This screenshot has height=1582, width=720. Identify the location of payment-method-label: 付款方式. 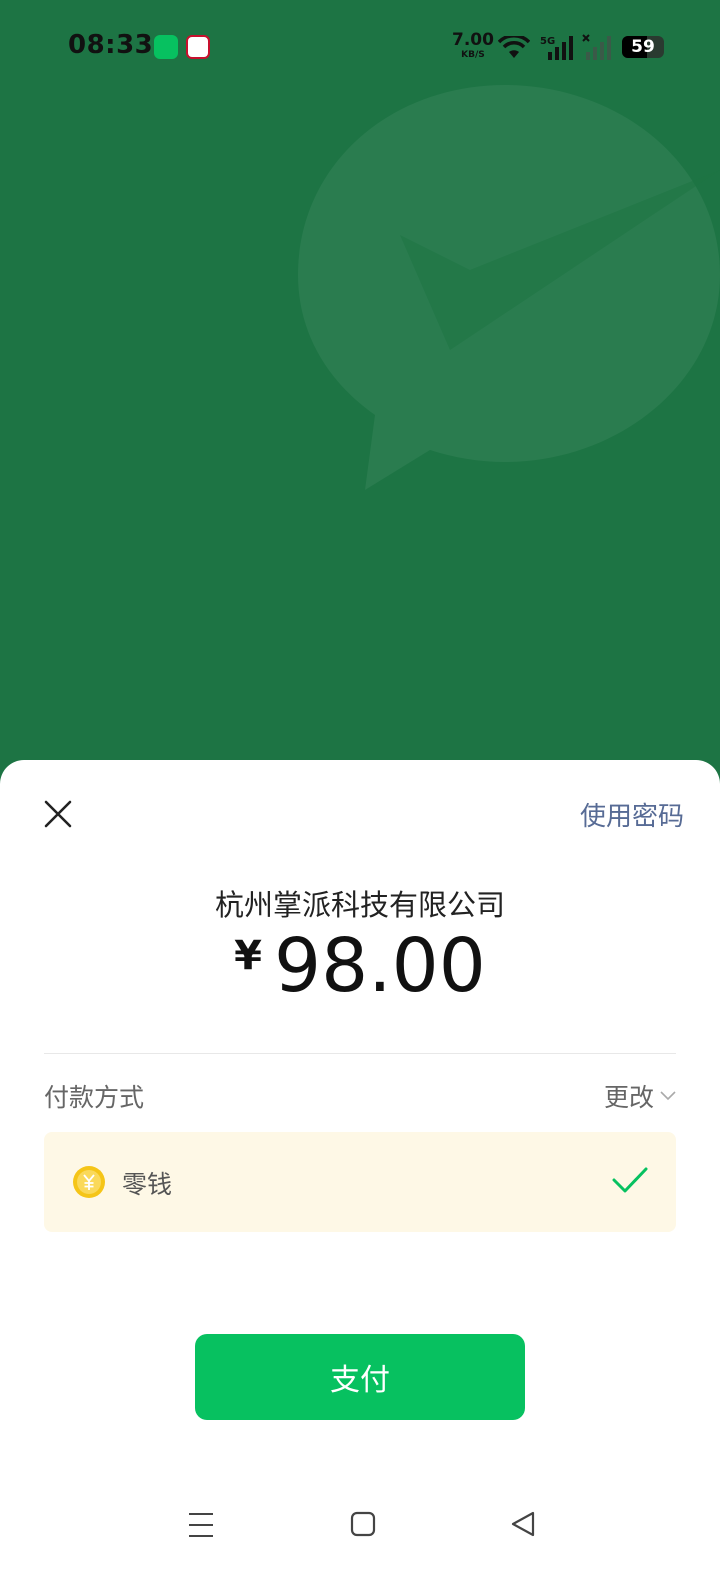
(94, 1097).